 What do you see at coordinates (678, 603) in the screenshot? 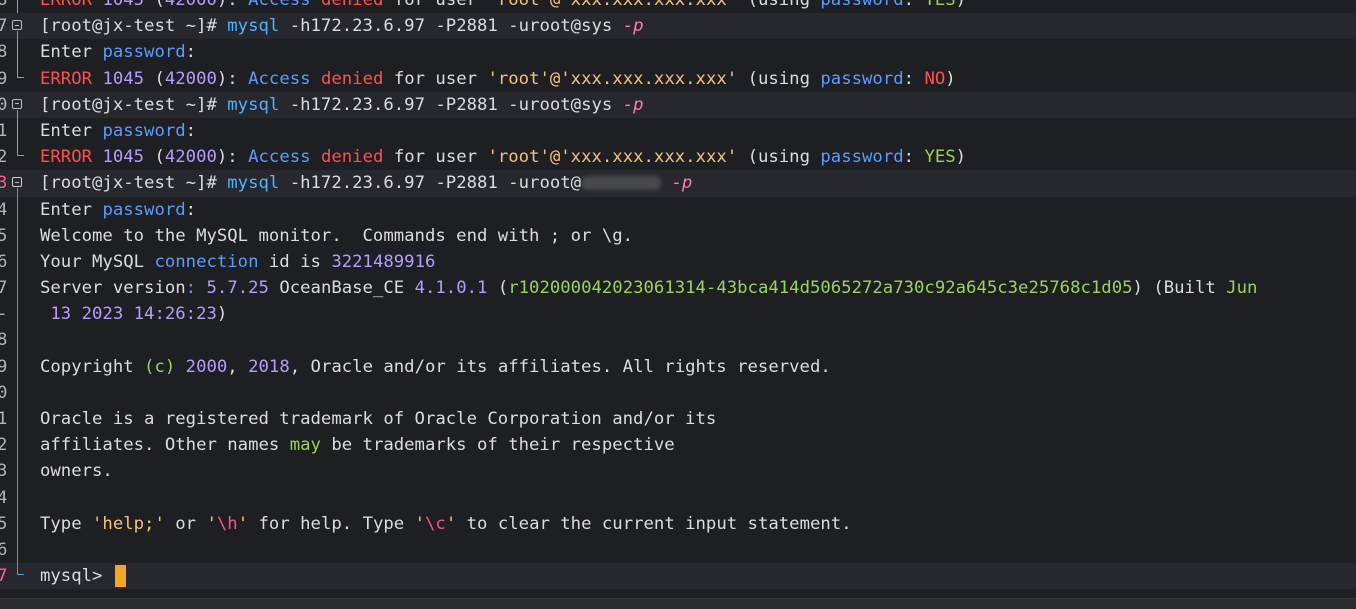
I see `bottom-bar` at bounding box center [678, 603].